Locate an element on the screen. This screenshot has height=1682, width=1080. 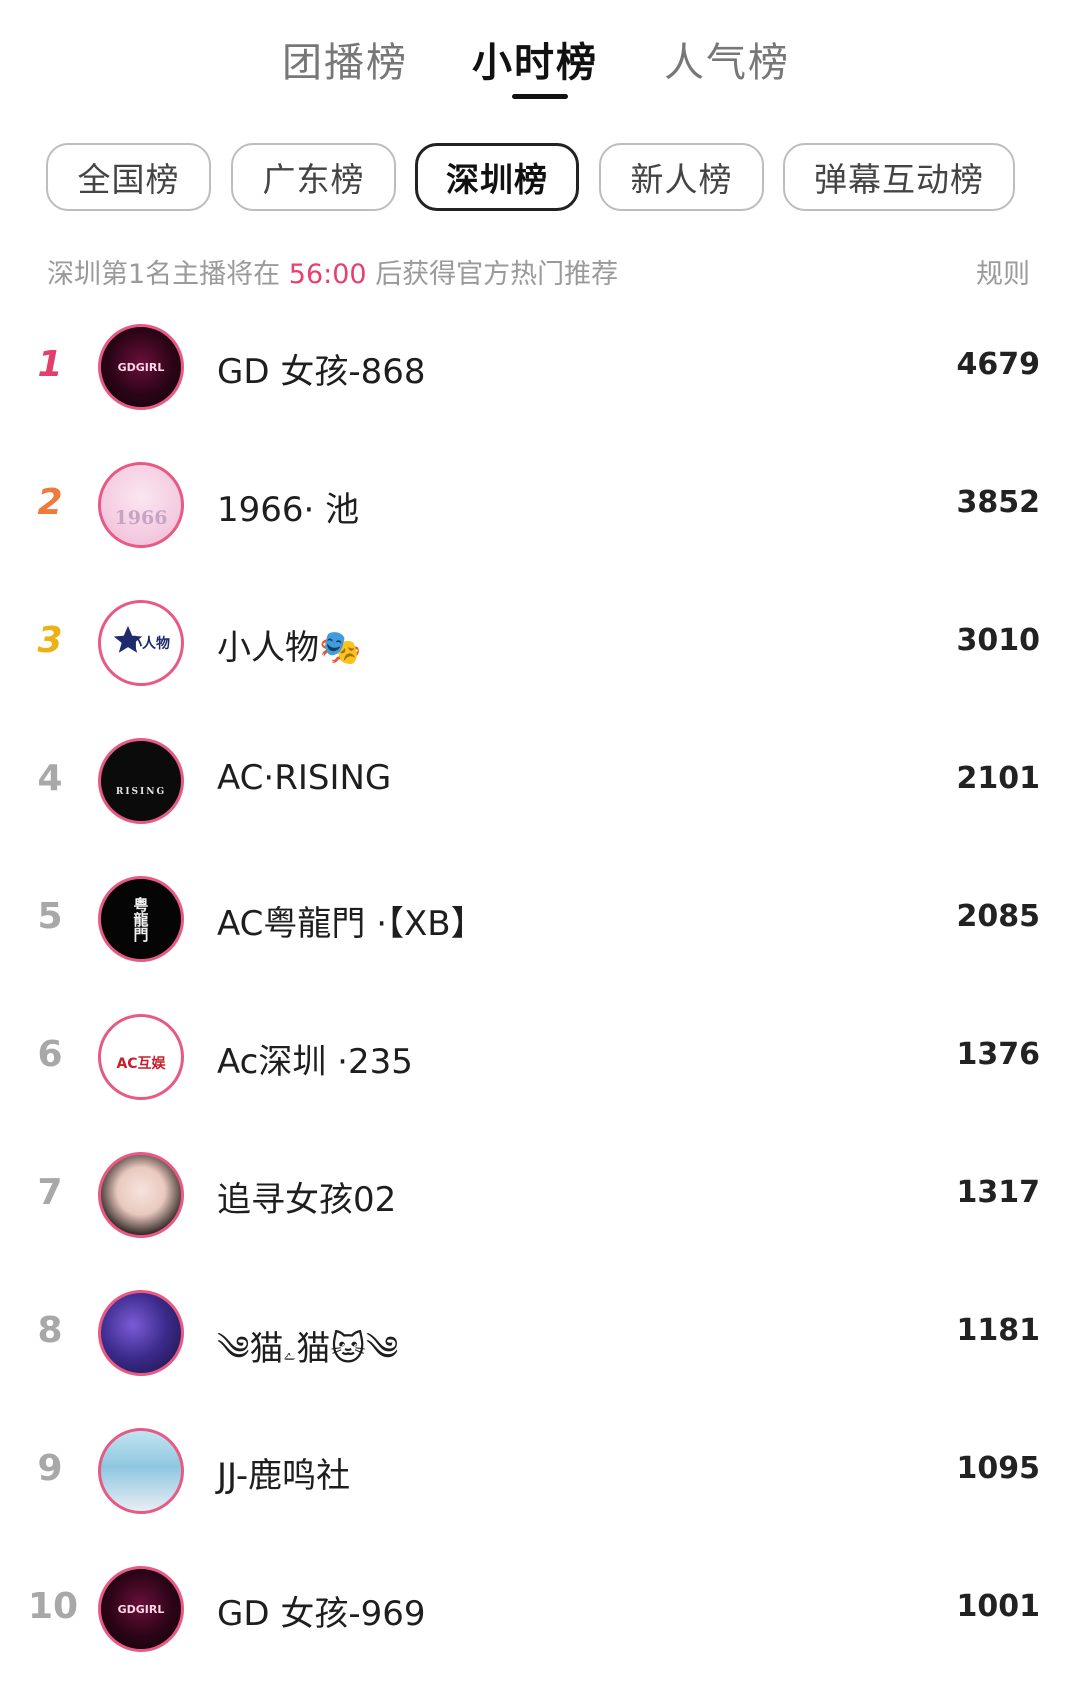
score: 1376 is located at coordinates (998, 1054).